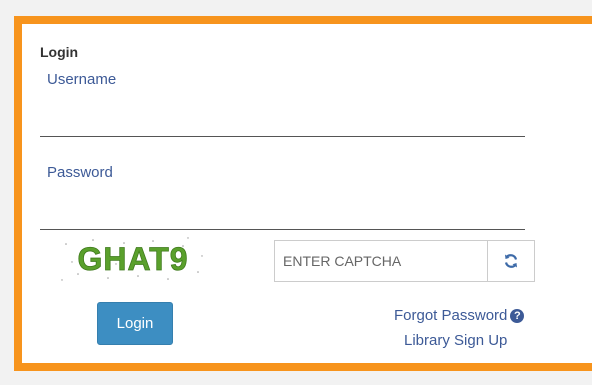 The width and height of the screenshot is (592, 385). Describe the element at coordinates (59, 52) in the screenshot. I see `login-title: Login` at that location.